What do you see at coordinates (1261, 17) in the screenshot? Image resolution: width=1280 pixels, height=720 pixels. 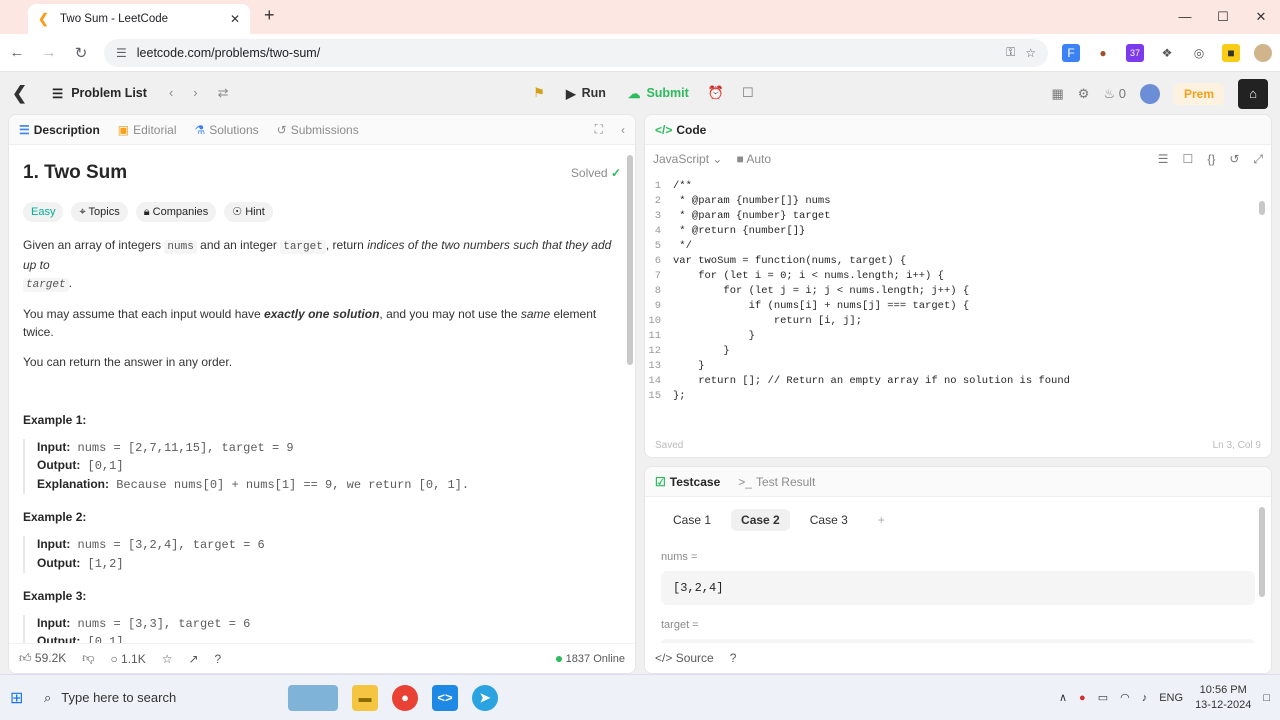 I see `close-window-icon: ✕` at bounding box center [1261, 17].